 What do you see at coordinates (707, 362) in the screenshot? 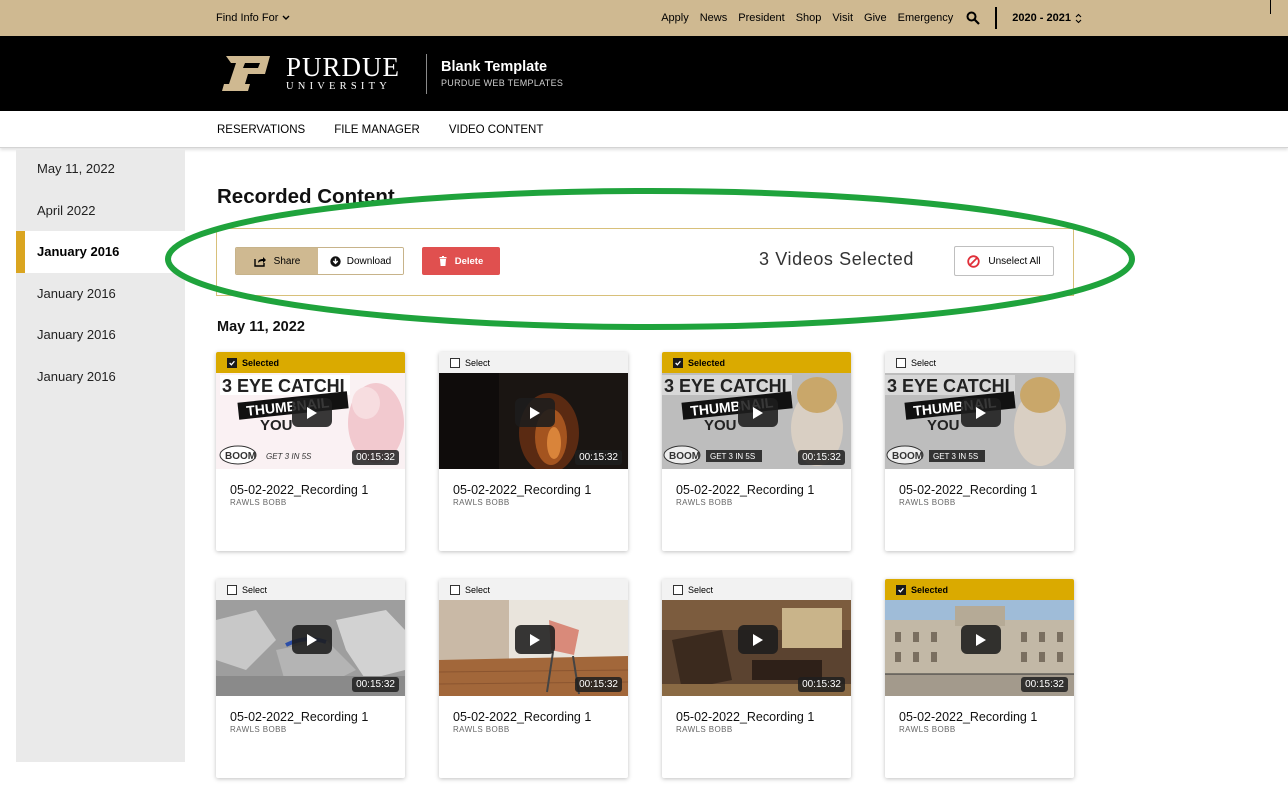
I see `select-status-label: Selected` at bounding box center [707, 362].